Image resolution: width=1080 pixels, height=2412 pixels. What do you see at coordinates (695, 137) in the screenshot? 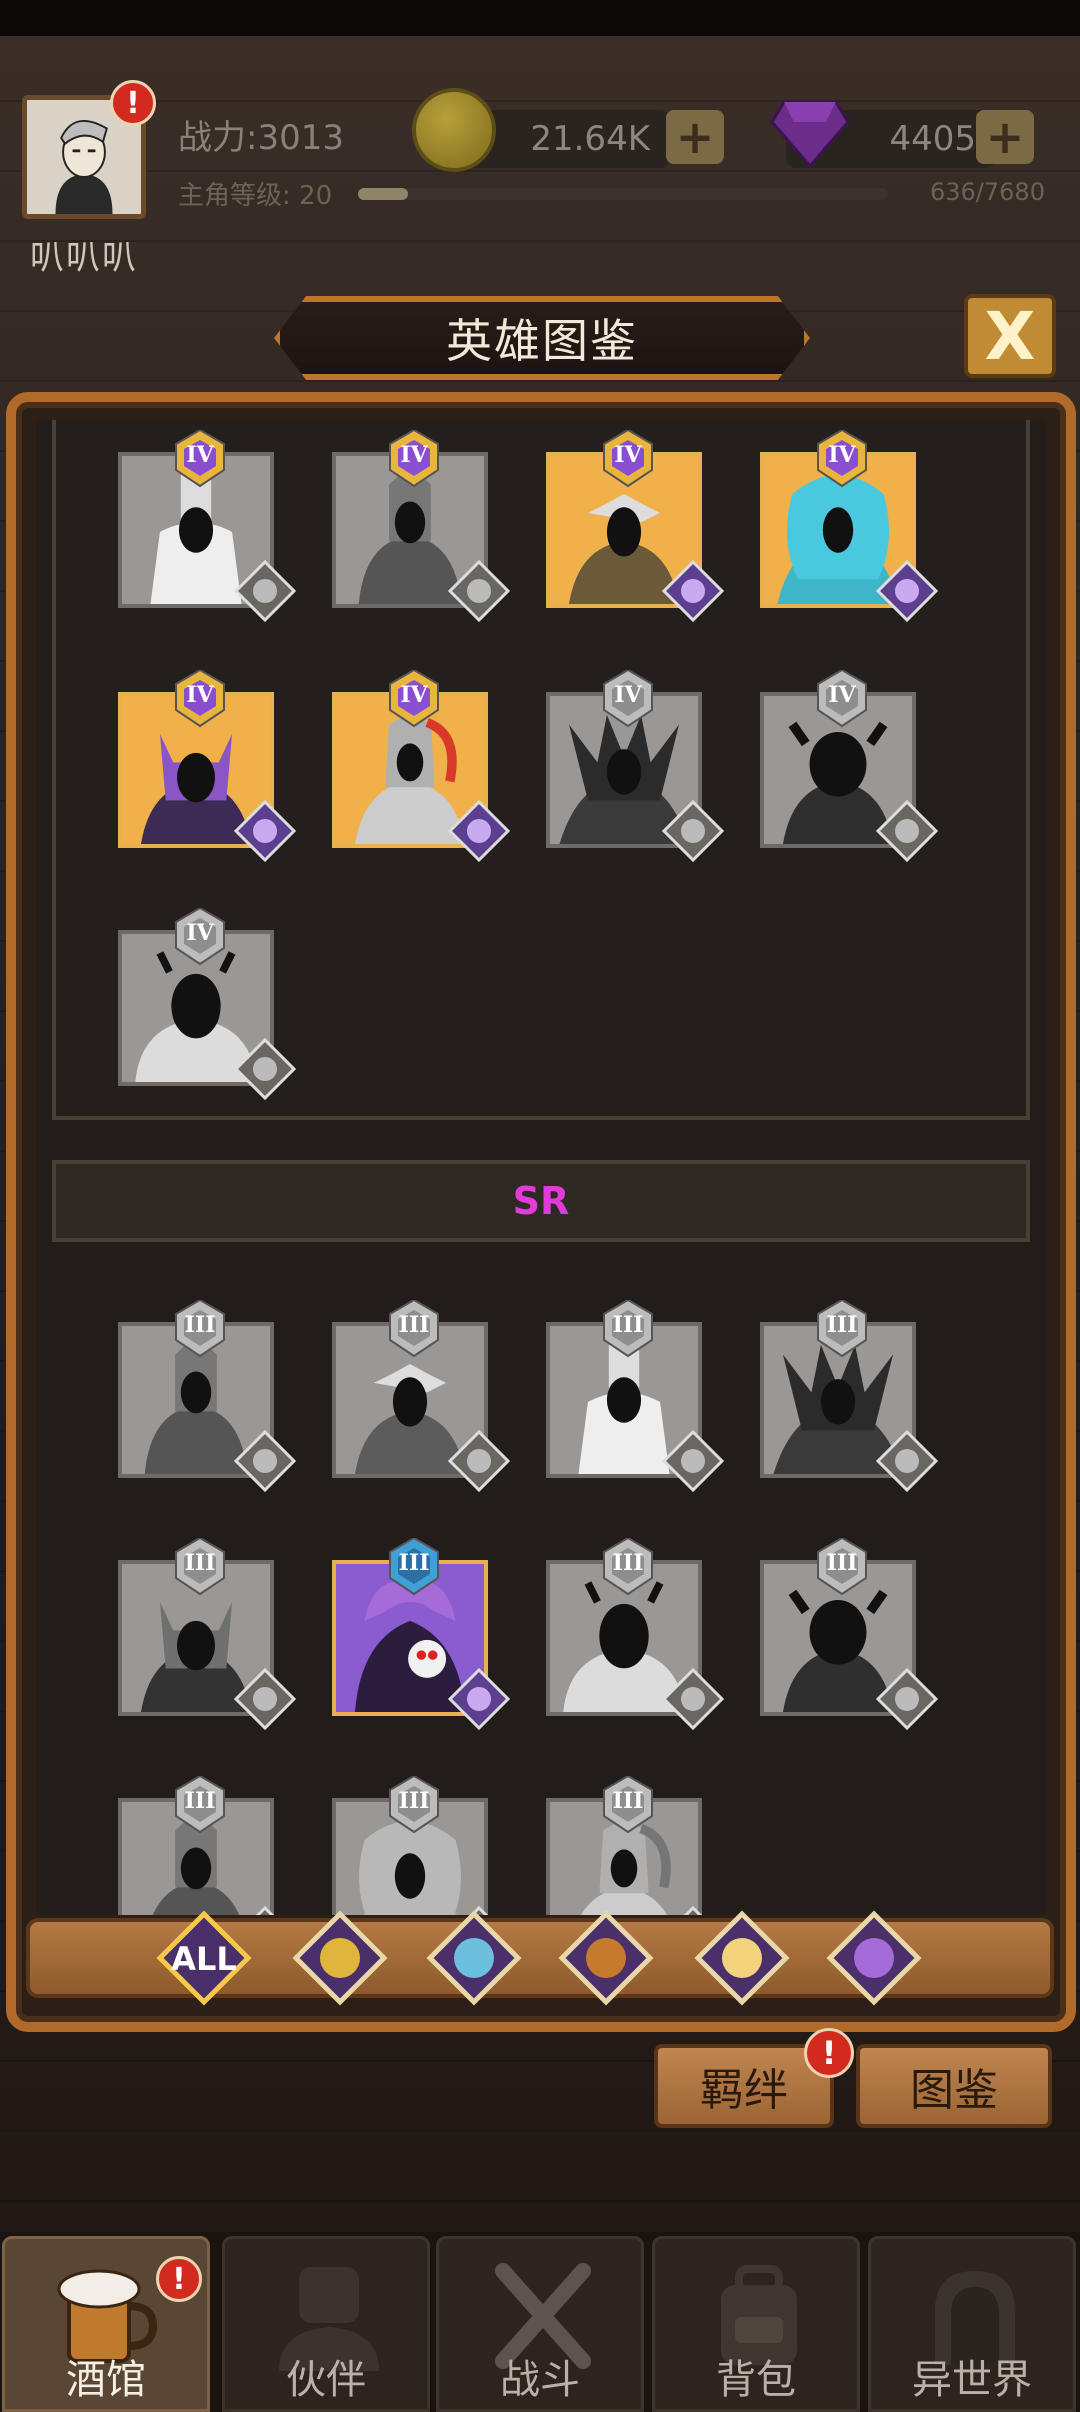
I see `add-gold-button: +` at bounding box center [695, 137].